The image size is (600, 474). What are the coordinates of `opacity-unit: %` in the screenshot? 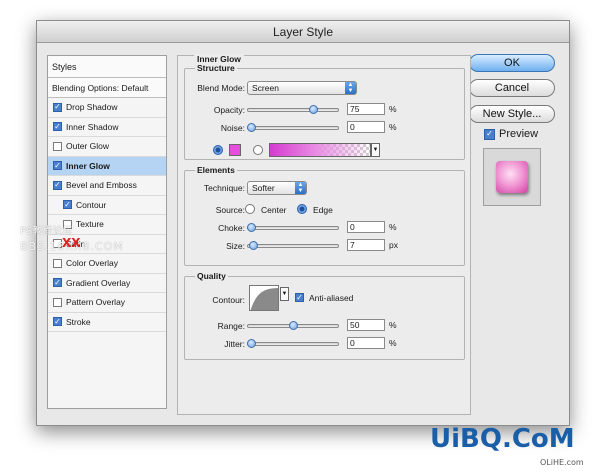 It's located at (393, 109).